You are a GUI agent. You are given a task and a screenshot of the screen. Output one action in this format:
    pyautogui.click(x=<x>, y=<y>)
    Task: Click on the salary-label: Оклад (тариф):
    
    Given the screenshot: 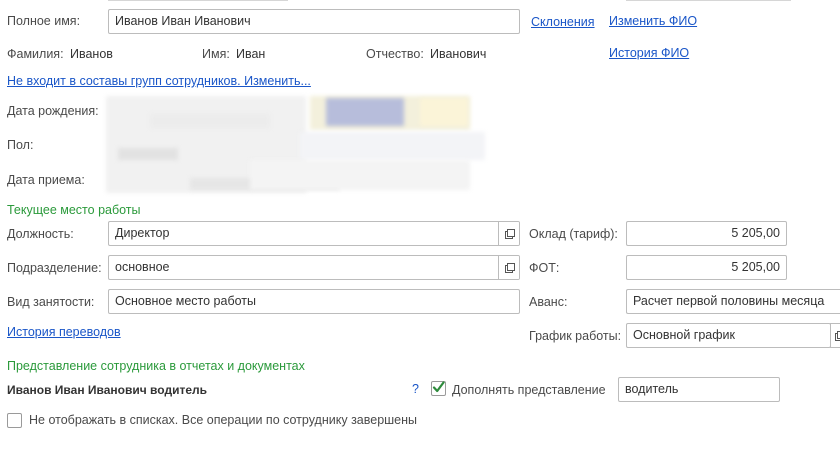 What is the action you would take?
    pyautogui.click(x=573, y=234)
    